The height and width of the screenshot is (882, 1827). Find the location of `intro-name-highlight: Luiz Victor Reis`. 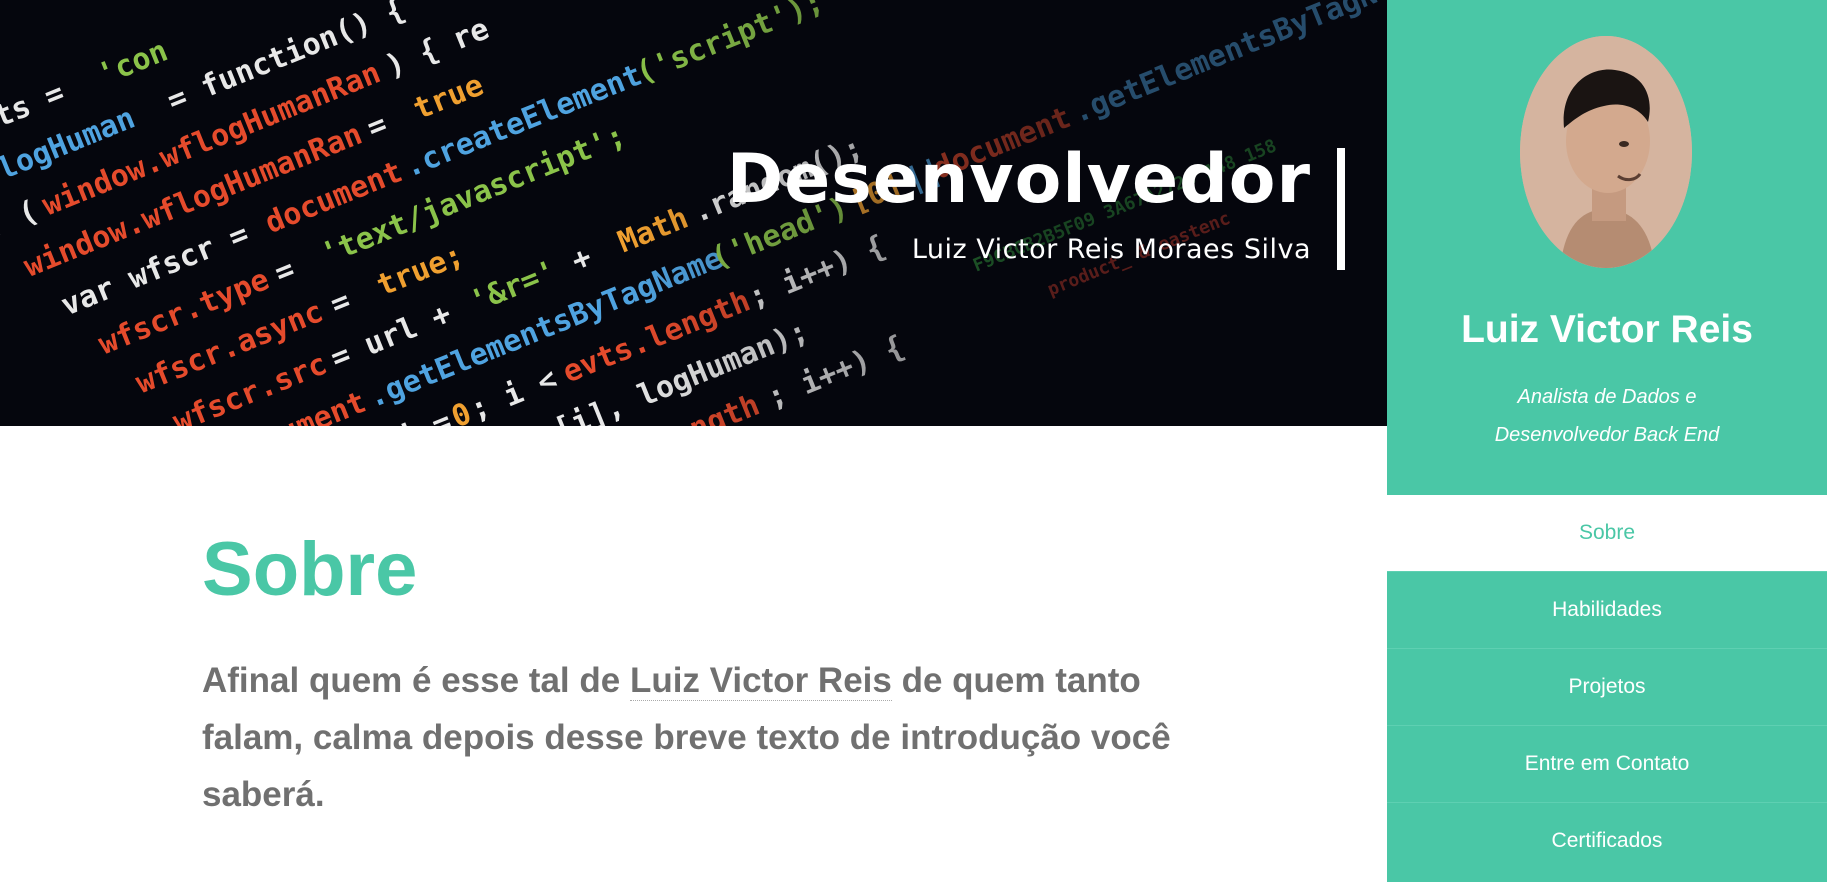

intro-name-highlight: Luiz Victor Reis is located at coordinates (760, 681).